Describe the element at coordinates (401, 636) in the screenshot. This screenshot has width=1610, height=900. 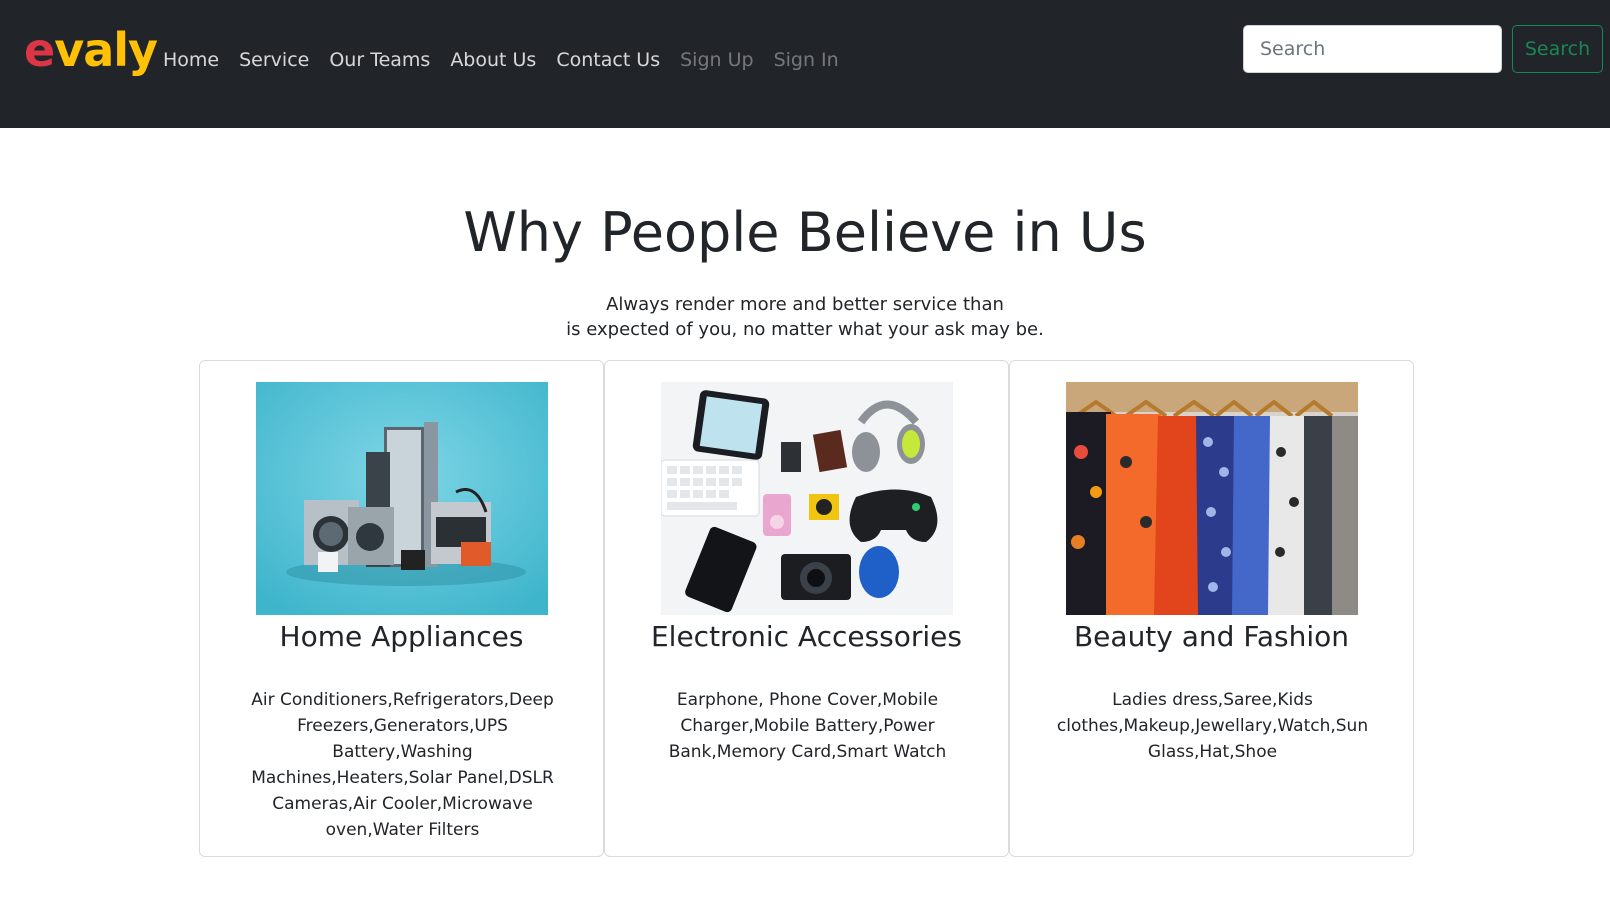
I see `card-title: Home Appliances` at that location.